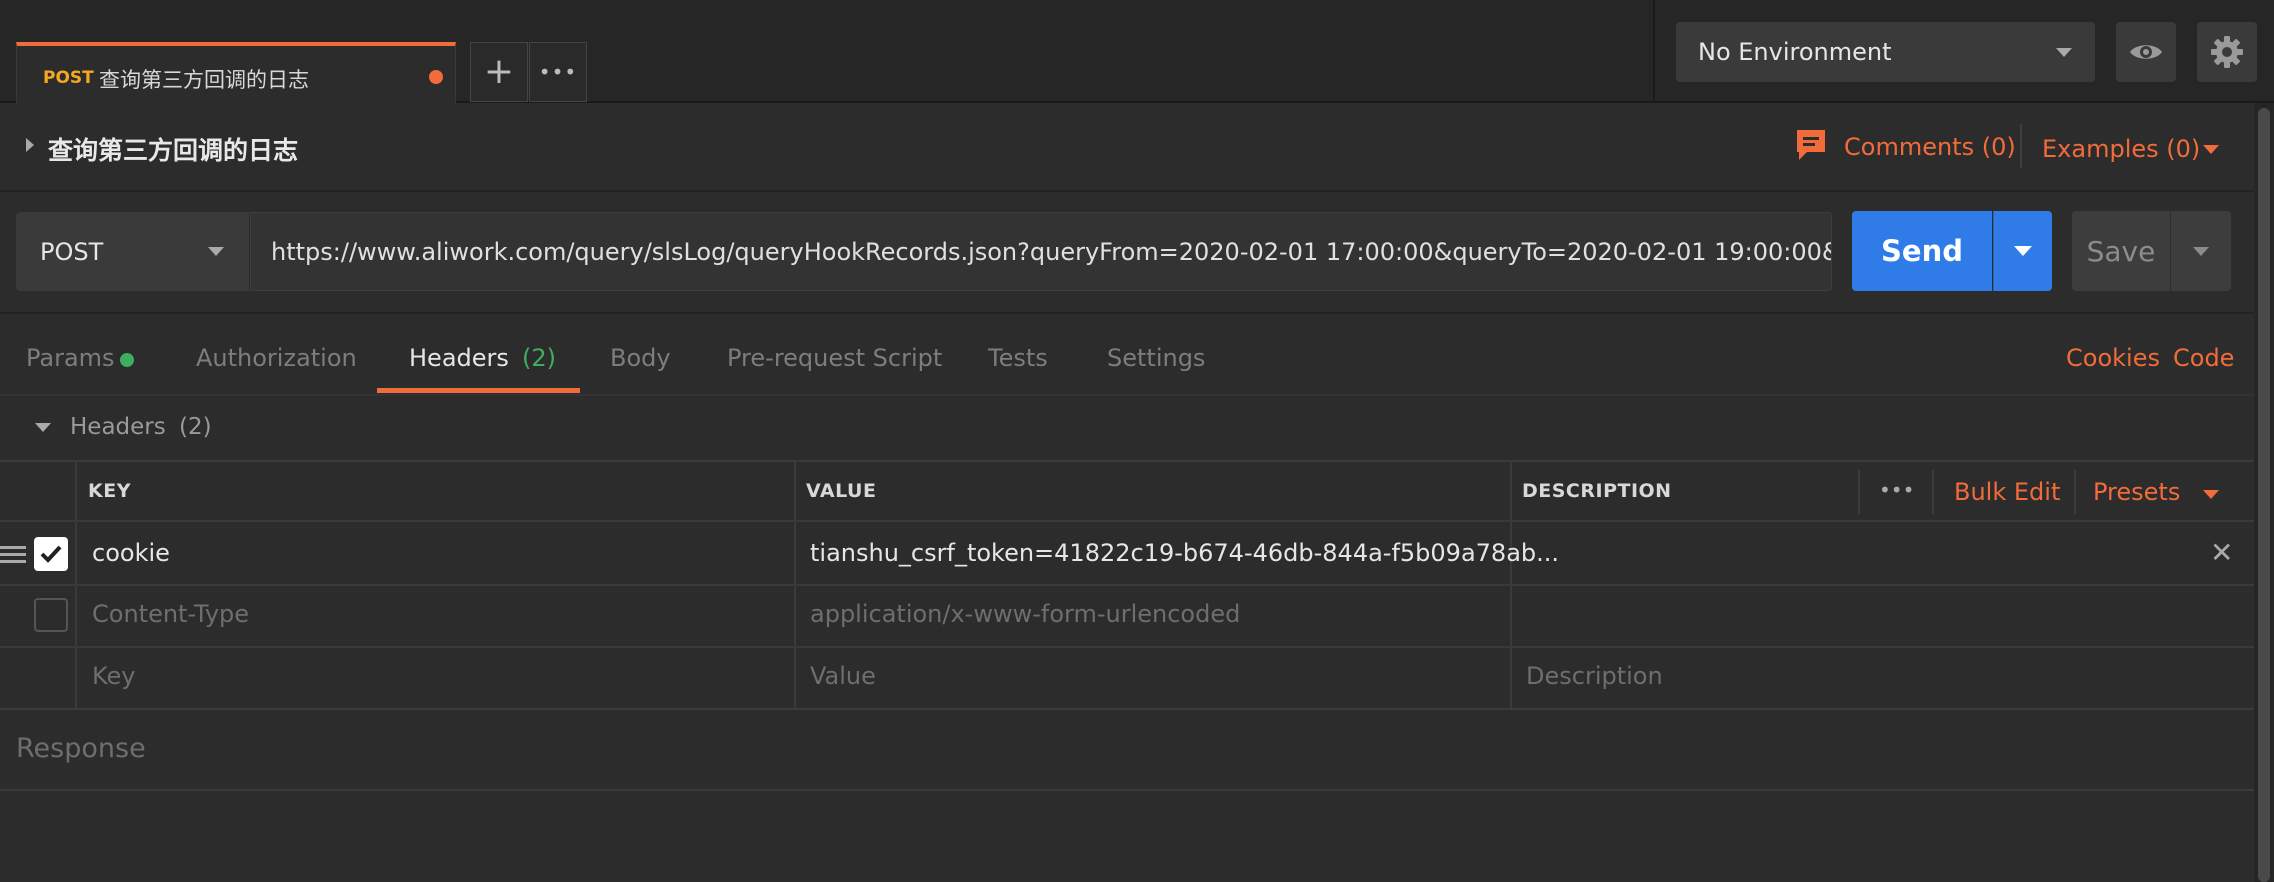 The height and width of the screenshot is (882, 2274). What do you see at coordinates (478, 390) in the screenshot?
I see `active-tab-indicator` at bounding box center [478, 390].